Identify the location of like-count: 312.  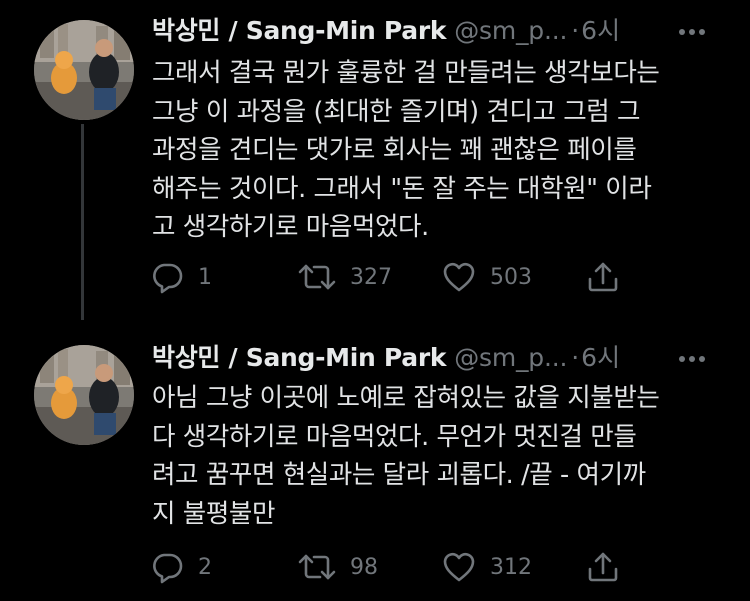
(511, 567).